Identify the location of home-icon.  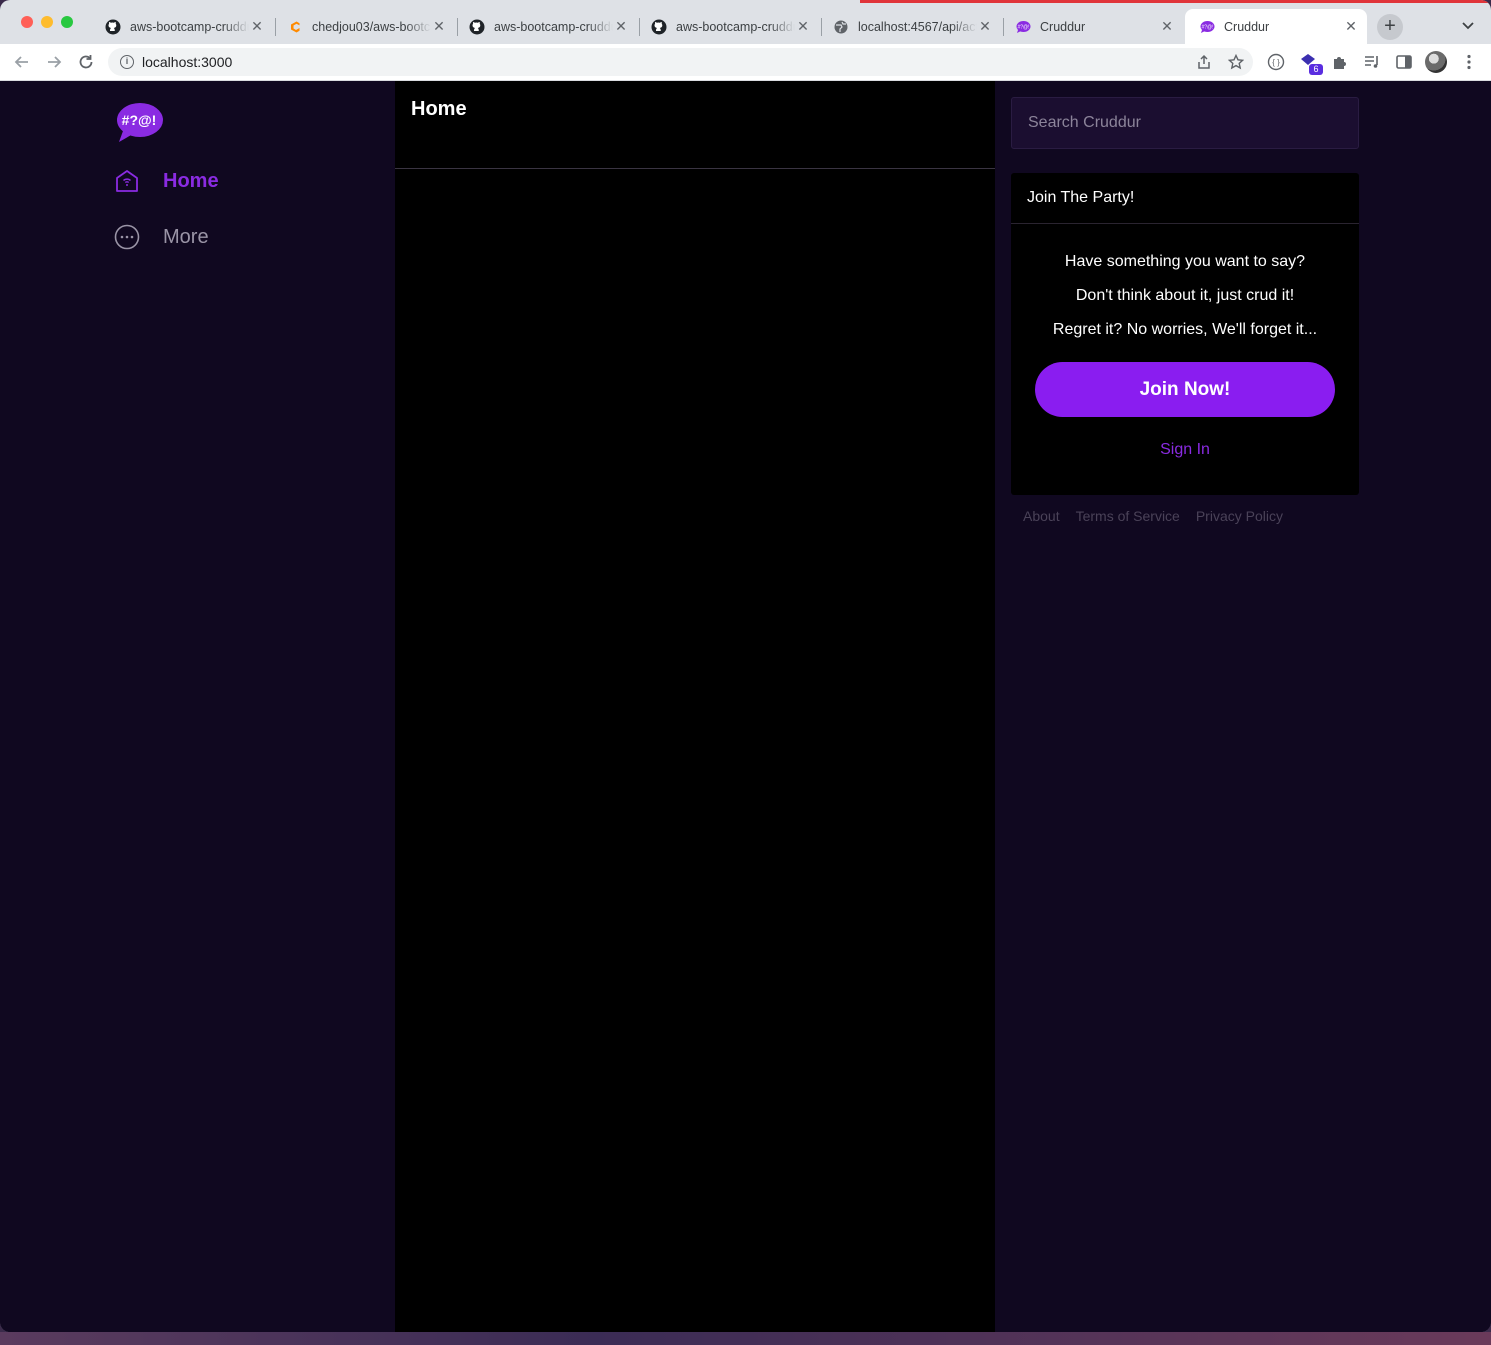
(127, 181).